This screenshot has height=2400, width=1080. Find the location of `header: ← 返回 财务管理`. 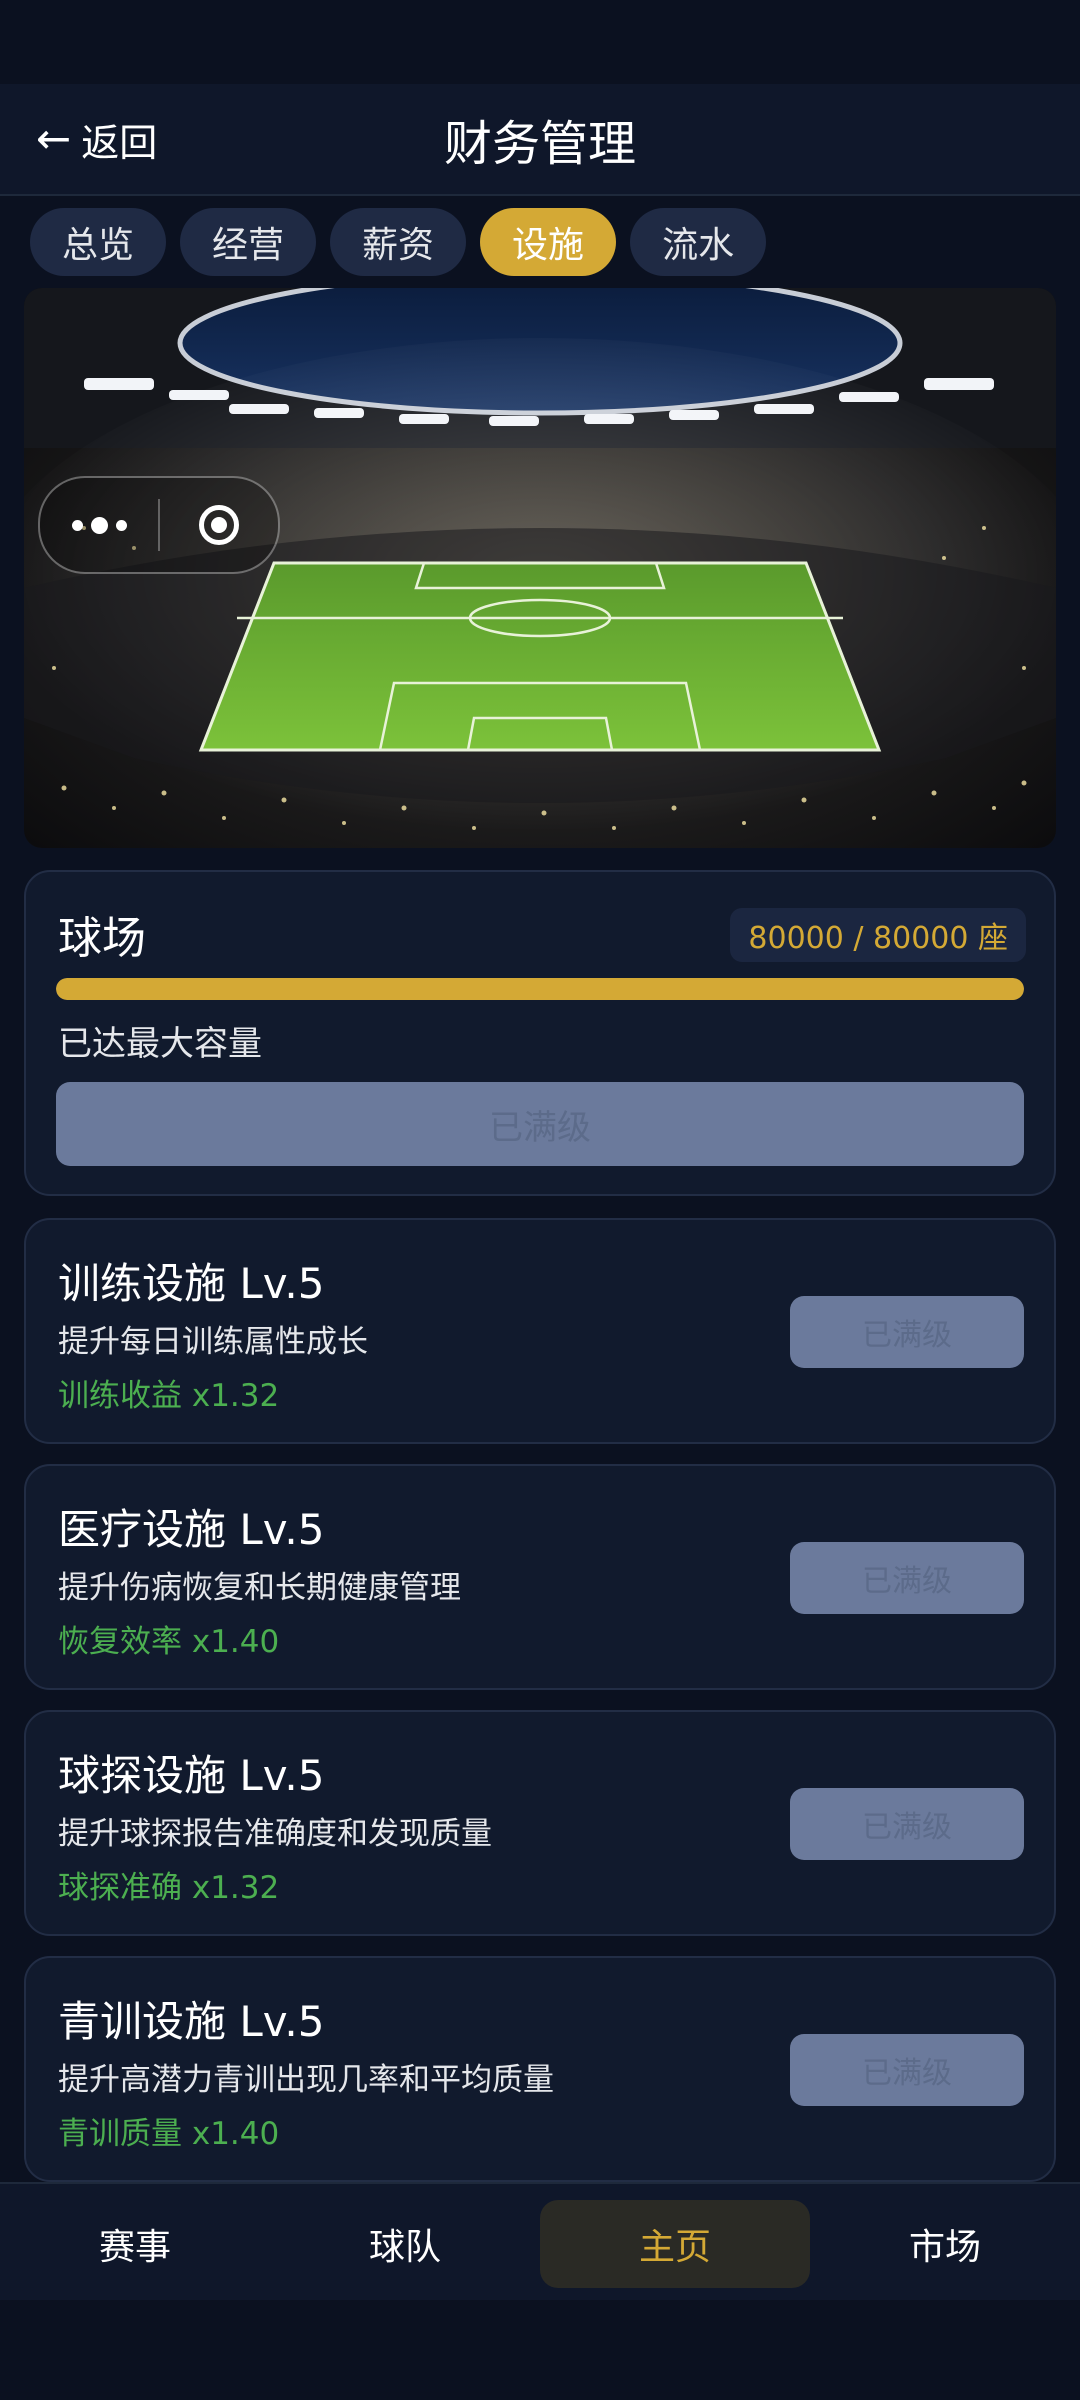

header: ← 返回 财务管理 is located at coordinates (540, 140).